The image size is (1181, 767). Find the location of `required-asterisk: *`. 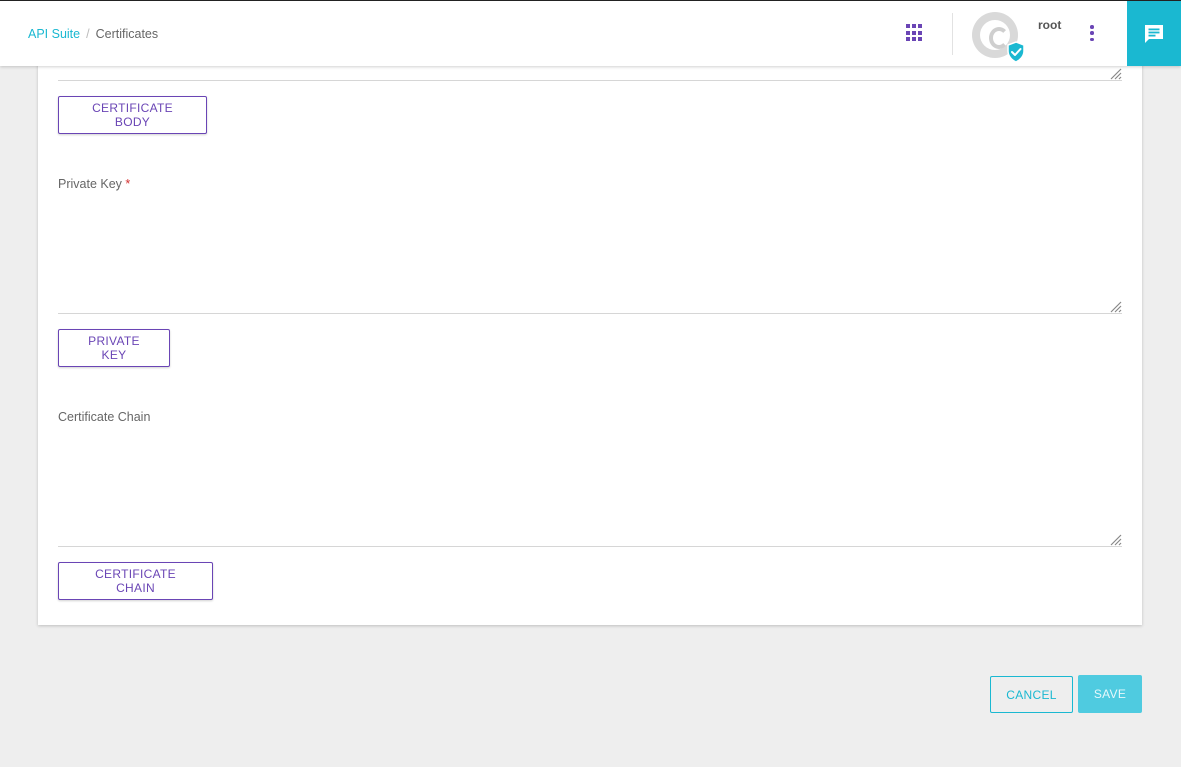

required-asterisk: * is located at coordinates (128, 184).